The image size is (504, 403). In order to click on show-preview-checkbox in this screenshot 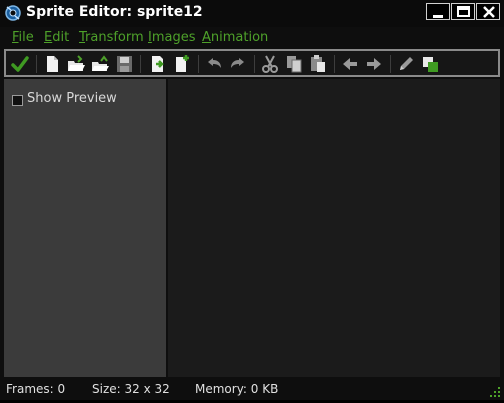, I will do `click(17, 100)`.